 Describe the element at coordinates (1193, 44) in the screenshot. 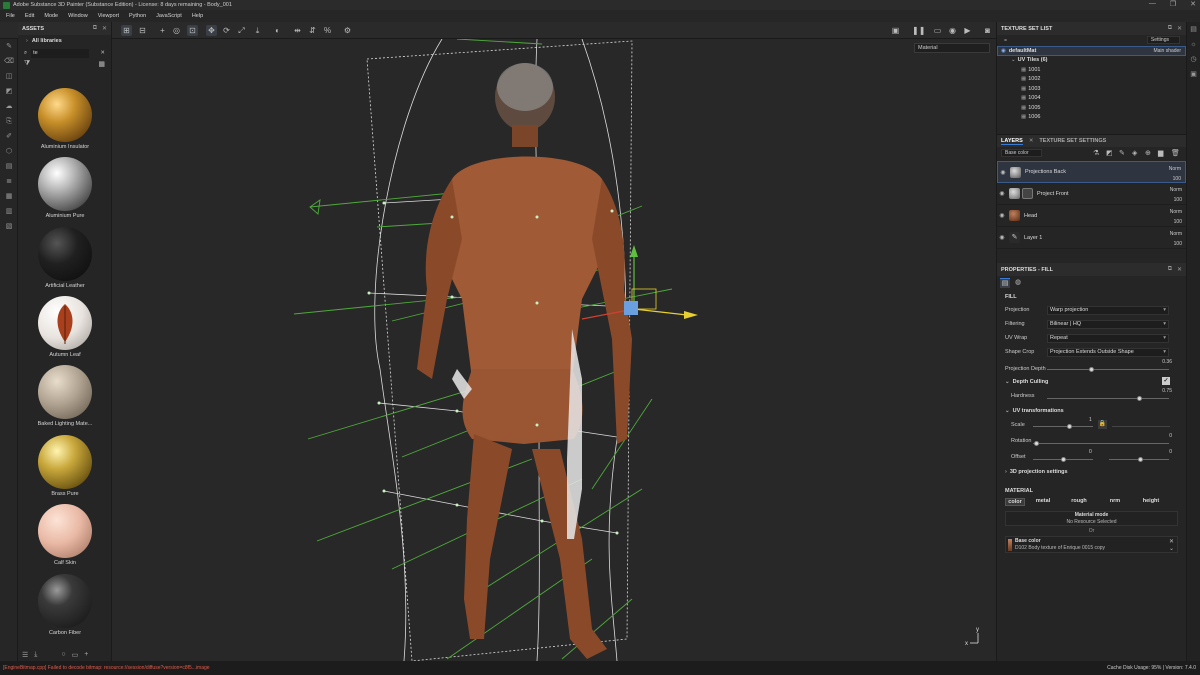

I see `display-settings-icon: ☼` at that location.